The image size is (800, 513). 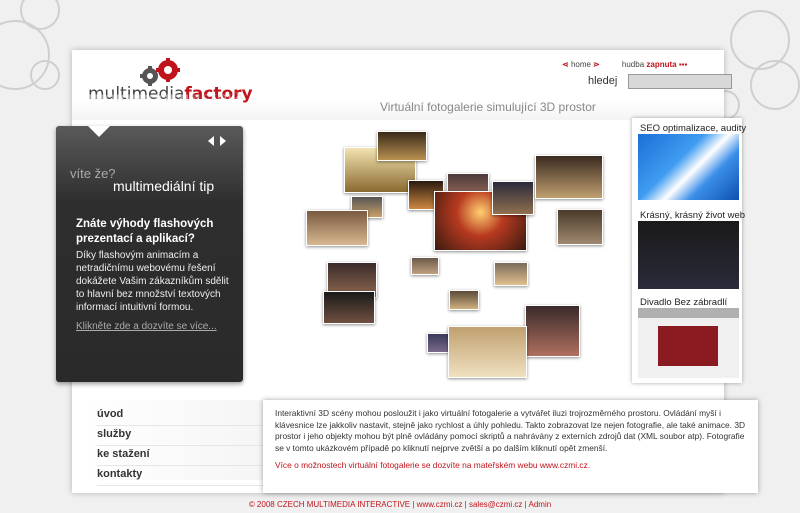 I want to click on menu-item-sluzby: služby, so click(x=182, y=436).